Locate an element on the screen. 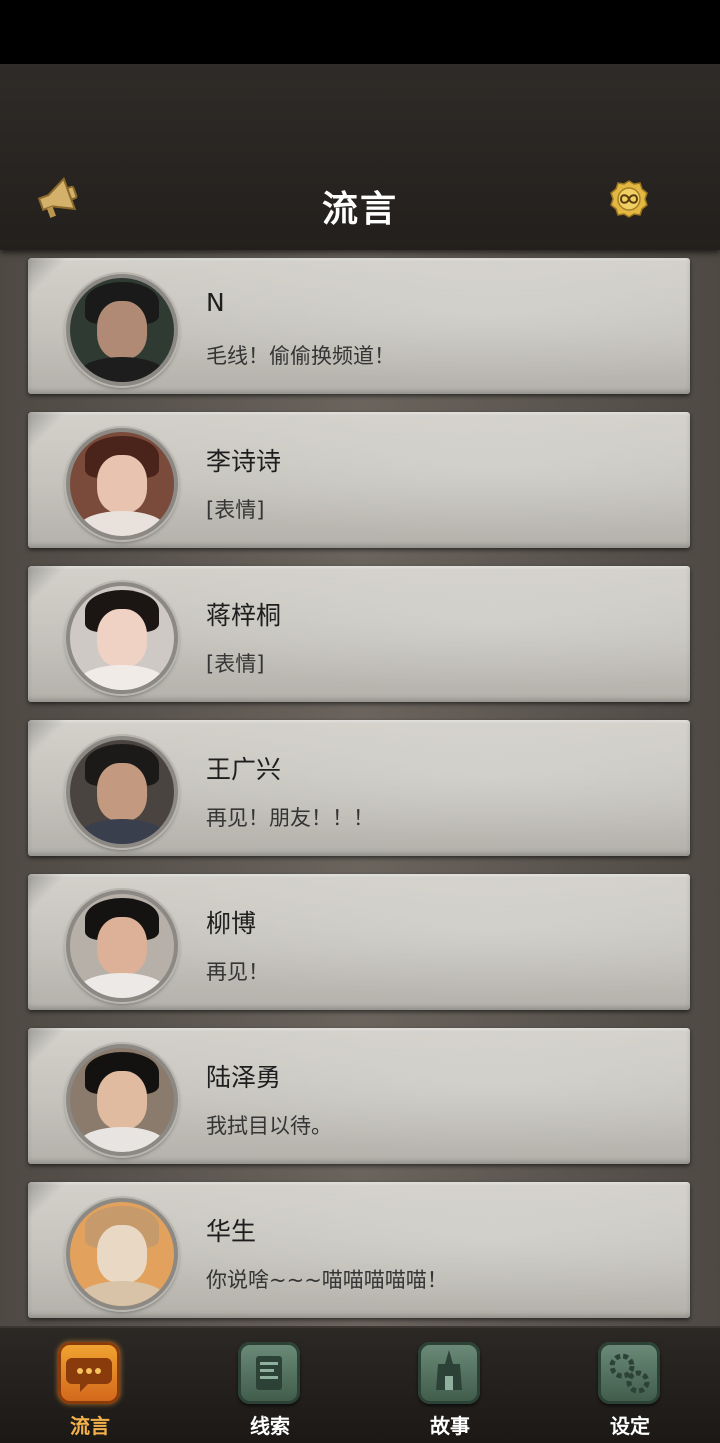  tab-label: 设定 is located at coordinates (630, 1426).